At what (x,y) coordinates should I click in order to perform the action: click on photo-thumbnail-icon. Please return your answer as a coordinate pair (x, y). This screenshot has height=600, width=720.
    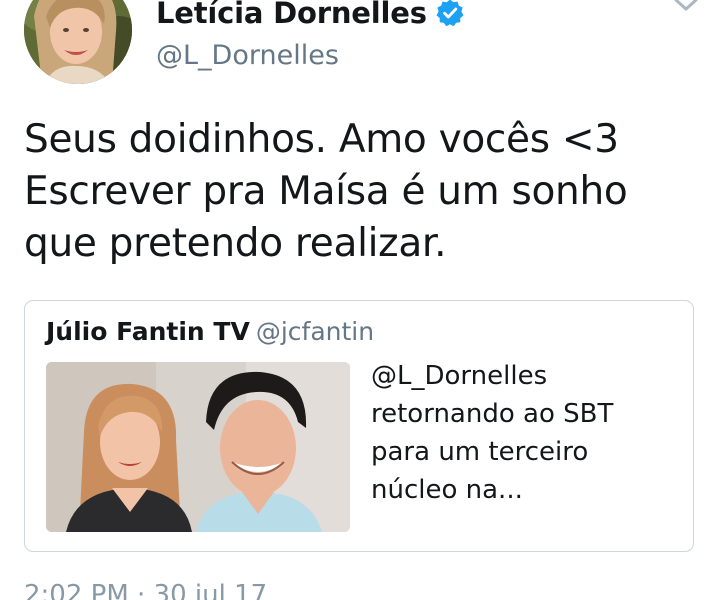
    Looking at the image, I should click on (198, 447).